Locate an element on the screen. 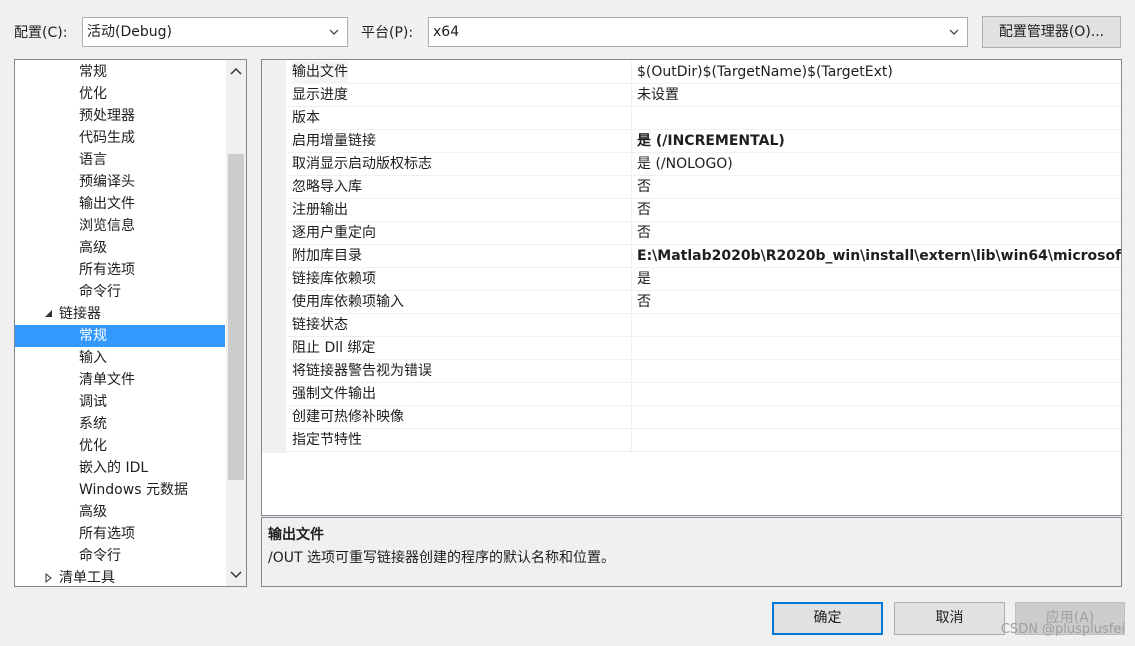 The height and width of the screenshot is (646, 1135). tree-item: 调试 is located at coordinates (120, 402).